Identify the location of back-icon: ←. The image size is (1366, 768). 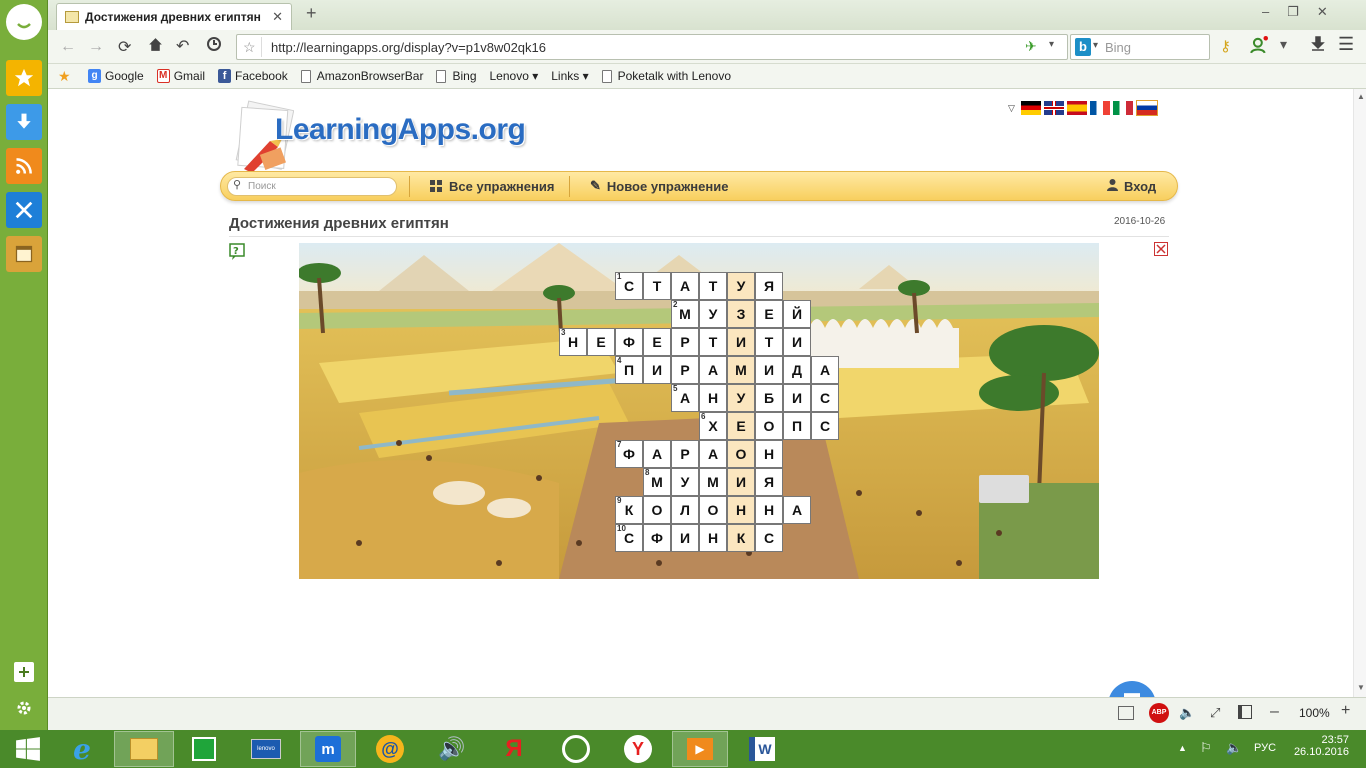
(68, 47).